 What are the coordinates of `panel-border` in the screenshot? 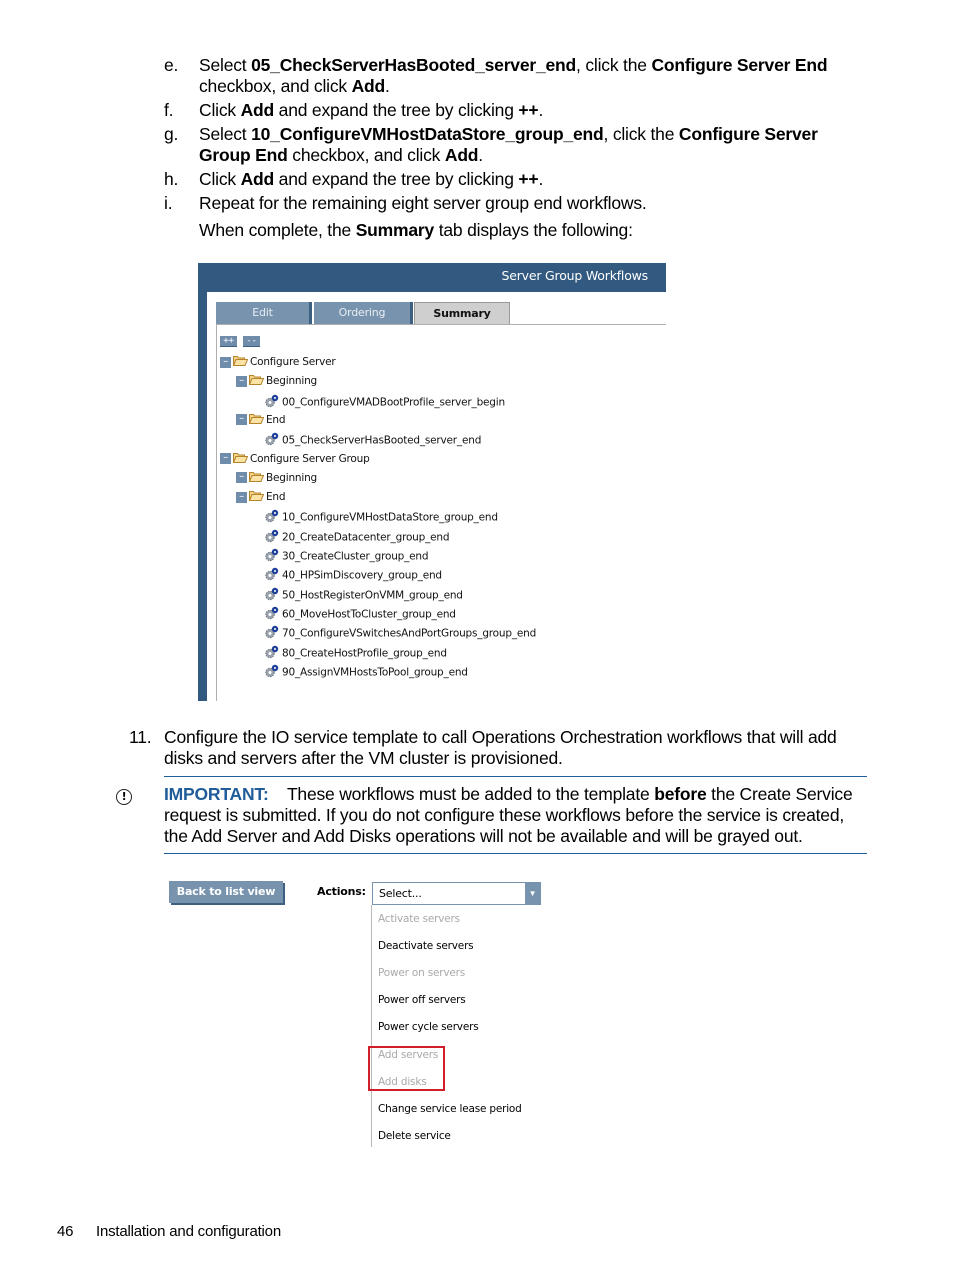 It's located at (216, 512).